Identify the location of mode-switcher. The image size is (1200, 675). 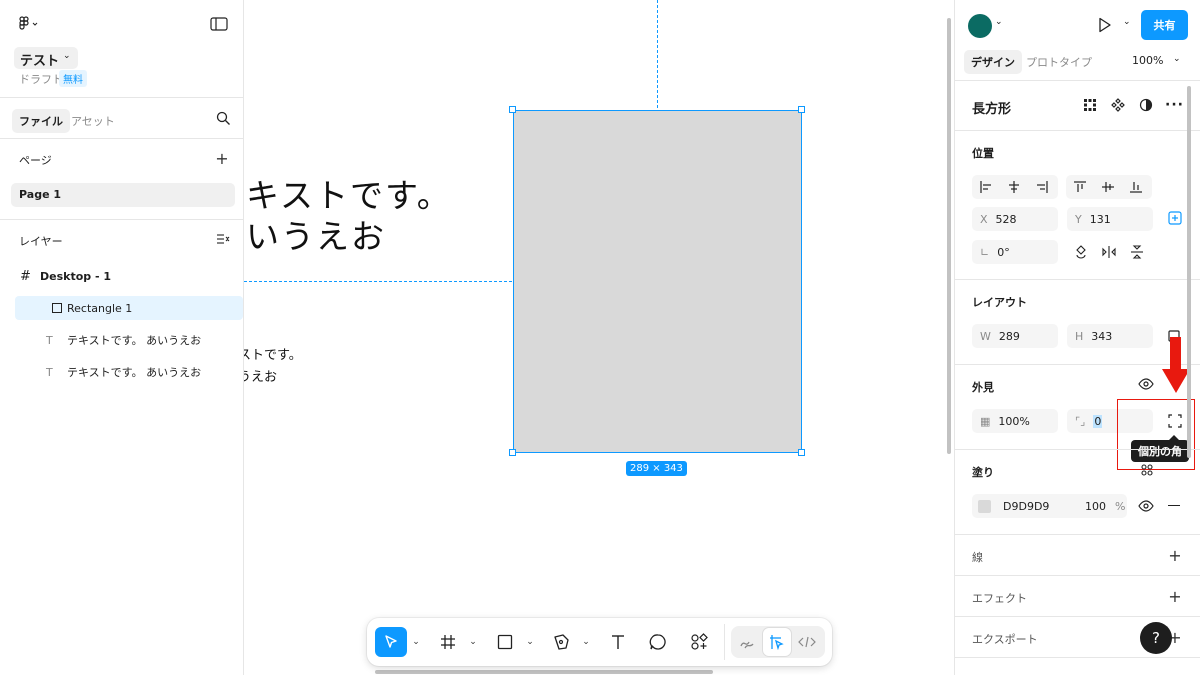
(778, 642).